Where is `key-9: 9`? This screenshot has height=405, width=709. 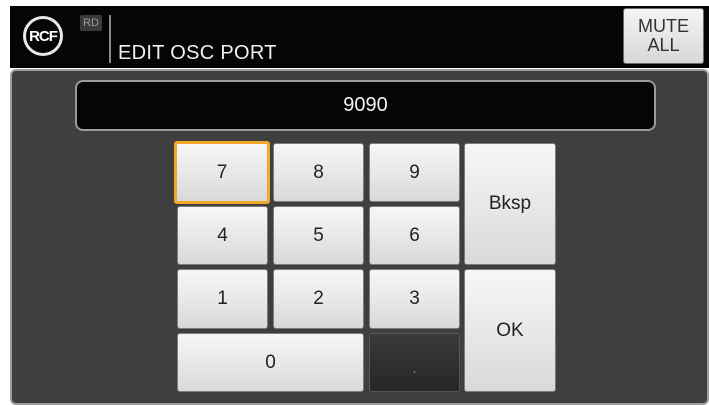
key-9: 9 is located at coordinates (414, 172).